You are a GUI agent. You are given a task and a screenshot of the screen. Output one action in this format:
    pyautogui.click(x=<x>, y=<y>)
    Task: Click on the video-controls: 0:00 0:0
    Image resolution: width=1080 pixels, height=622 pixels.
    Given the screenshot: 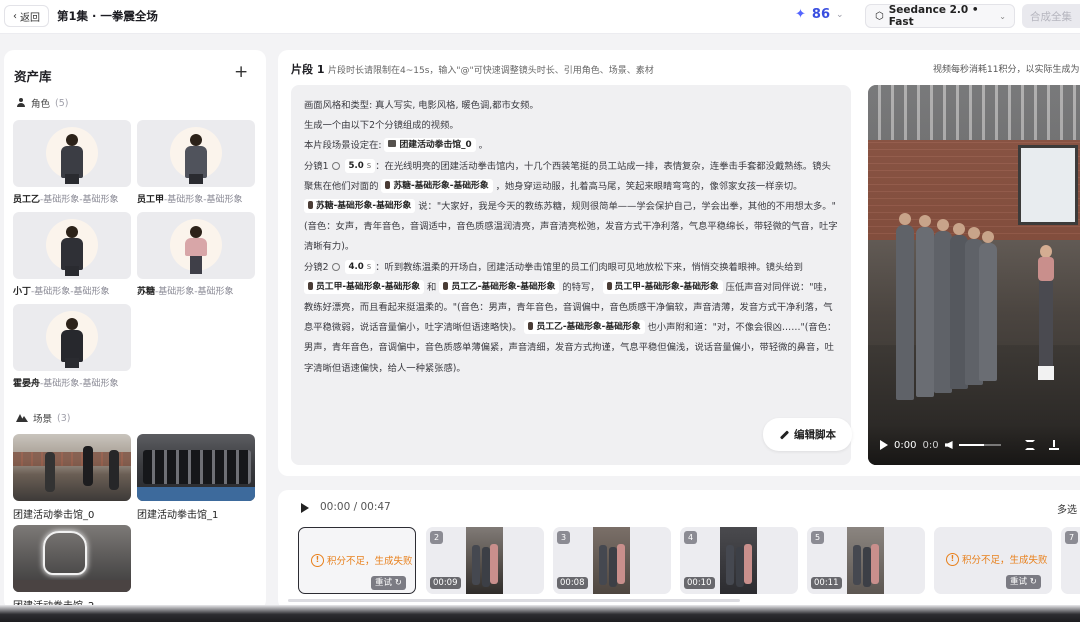 What is the action you would take?
    pyautogui.click(x=974, y=445)
    